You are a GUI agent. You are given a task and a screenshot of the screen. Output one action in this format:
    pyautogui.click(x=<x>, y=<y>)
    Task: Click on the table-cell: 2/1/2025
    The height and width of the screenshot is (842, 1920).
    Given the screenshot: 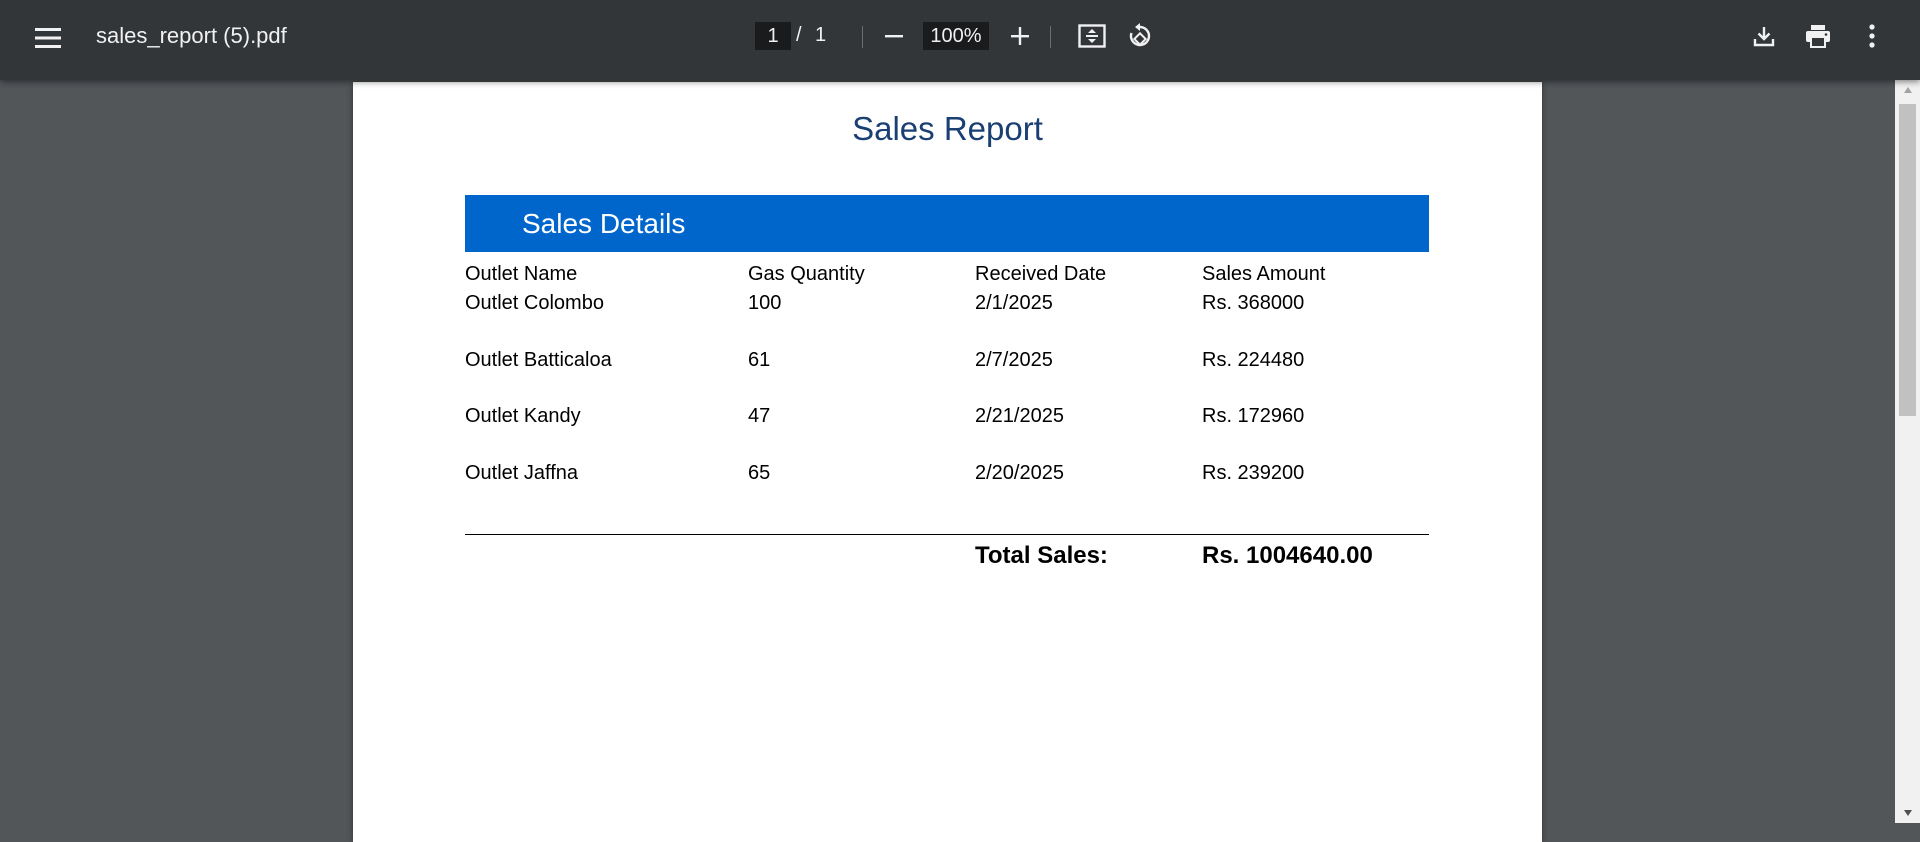 What is the action you would take?
    pyautogui.click(x=1014, y=303)
    